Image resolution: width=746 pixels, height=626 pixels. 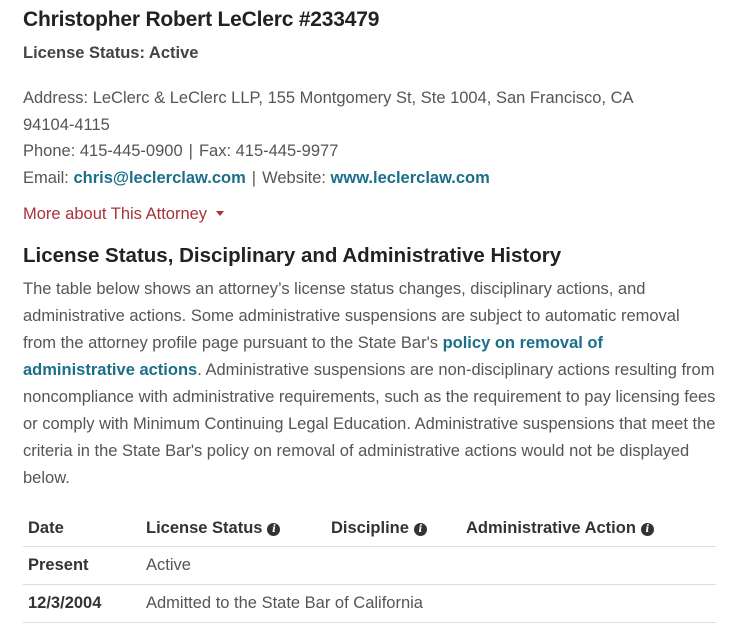 I want to click on email-link: chris@leclerclaw.com, so click(x=159, y=178).